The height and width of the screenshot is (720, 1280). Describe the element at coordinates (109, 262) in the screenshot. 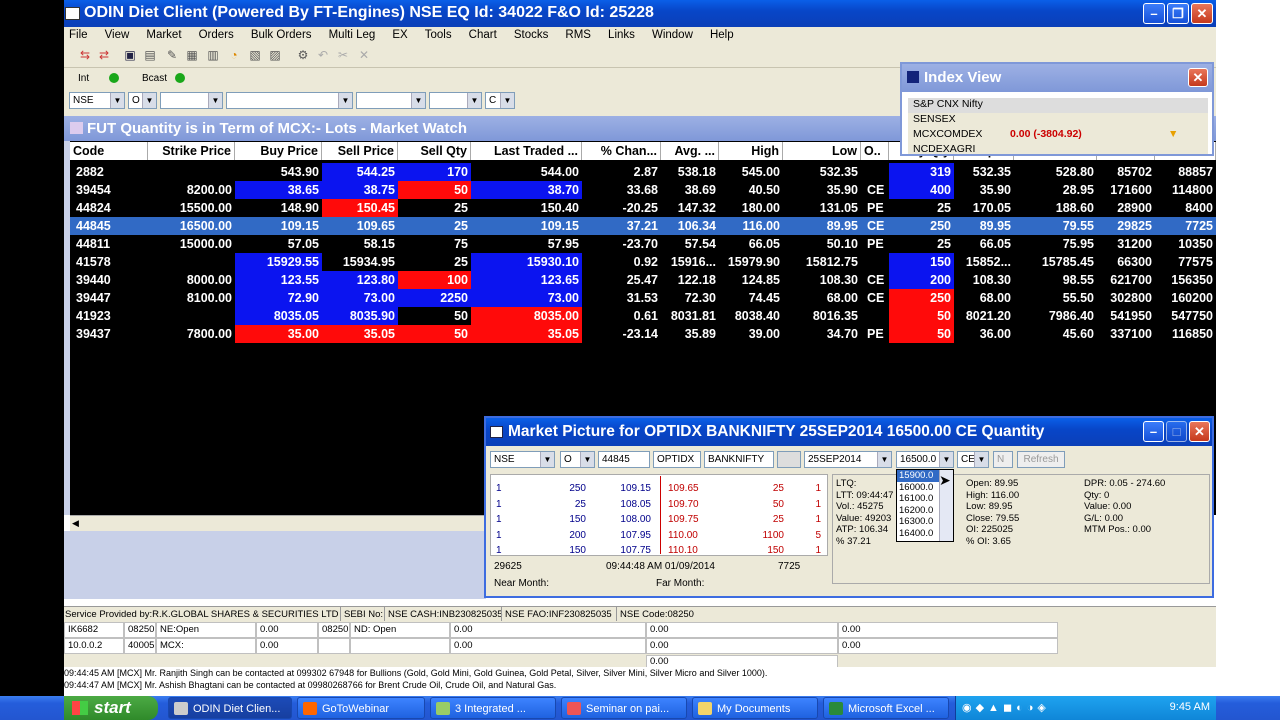

I see `market-watch-cell: 41578` at that location.